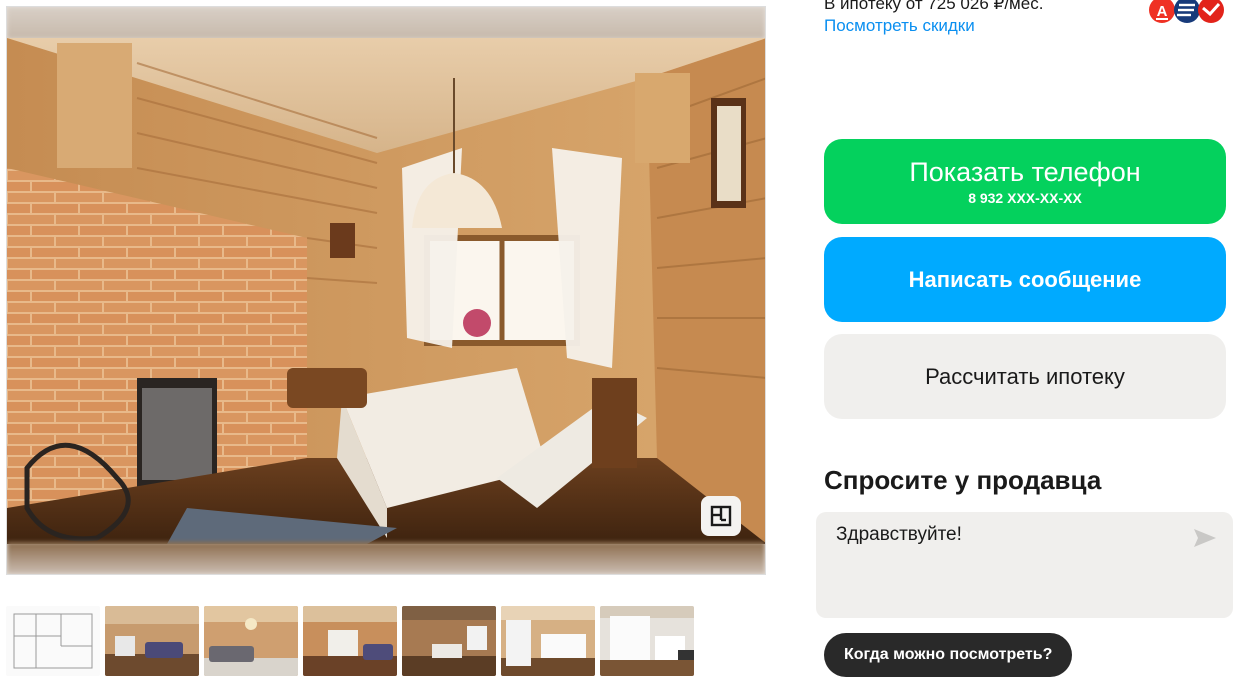 This screenshot has width=1233, height=684. What do you see at coordinates (899, 534) in the screenshot?
I see `message-text: Здравствуйте!` at bounding box center [899, 534].